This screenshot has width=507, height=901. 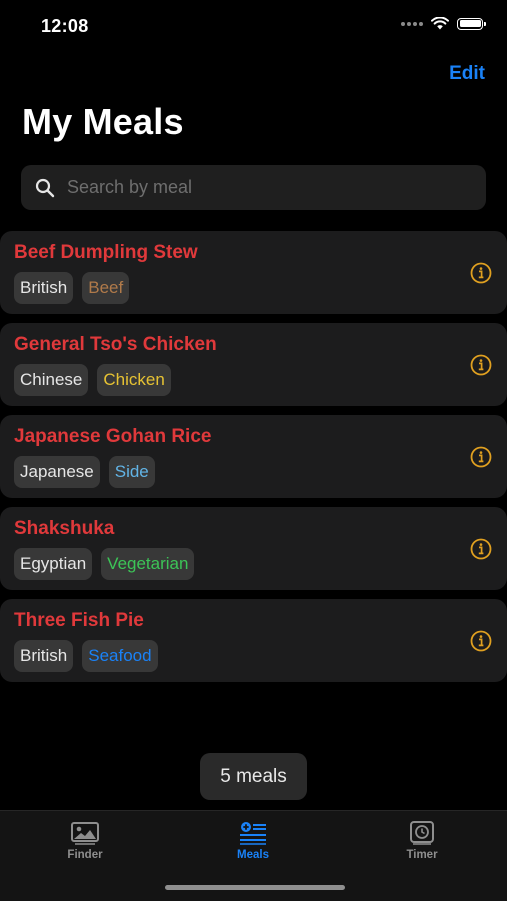 I want to click on tab-label: Timer, so click(x=422, y=855).